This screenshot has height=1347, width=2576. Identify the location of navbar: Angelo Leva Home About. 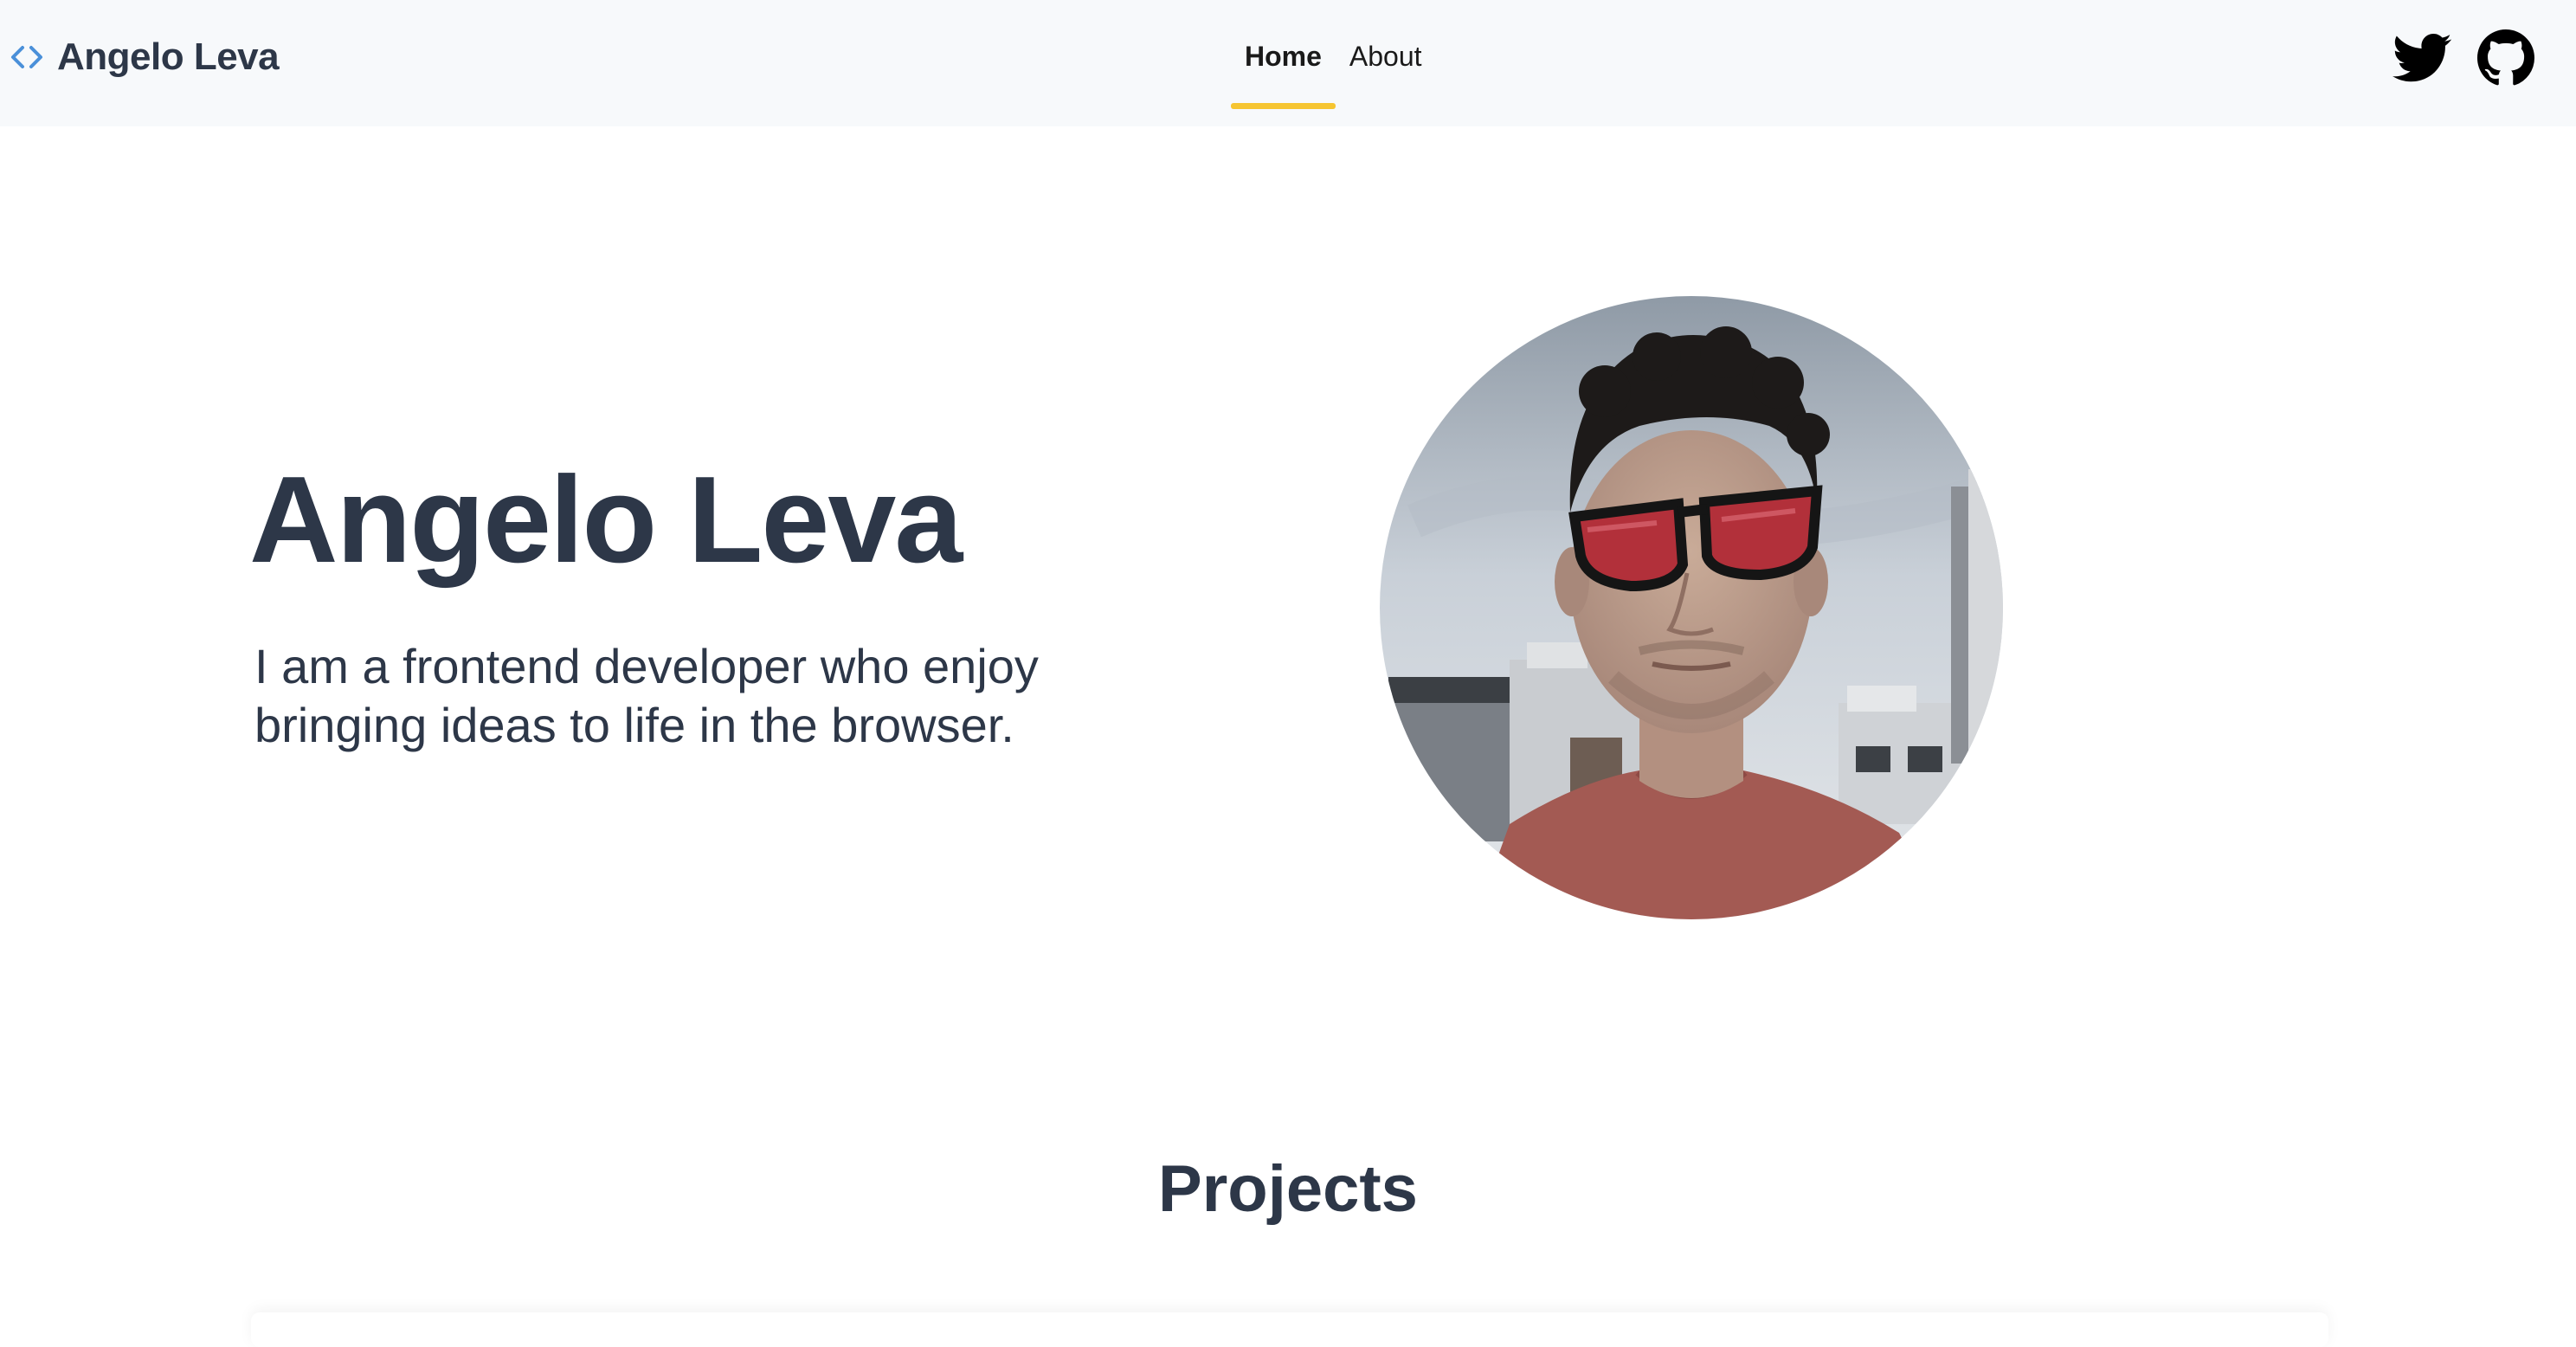
(1288, 63).